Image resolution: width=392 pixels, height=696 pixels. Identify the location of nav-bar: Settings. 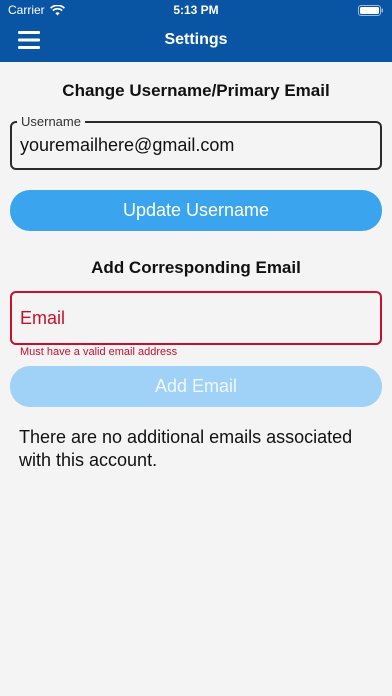
(196, 41).